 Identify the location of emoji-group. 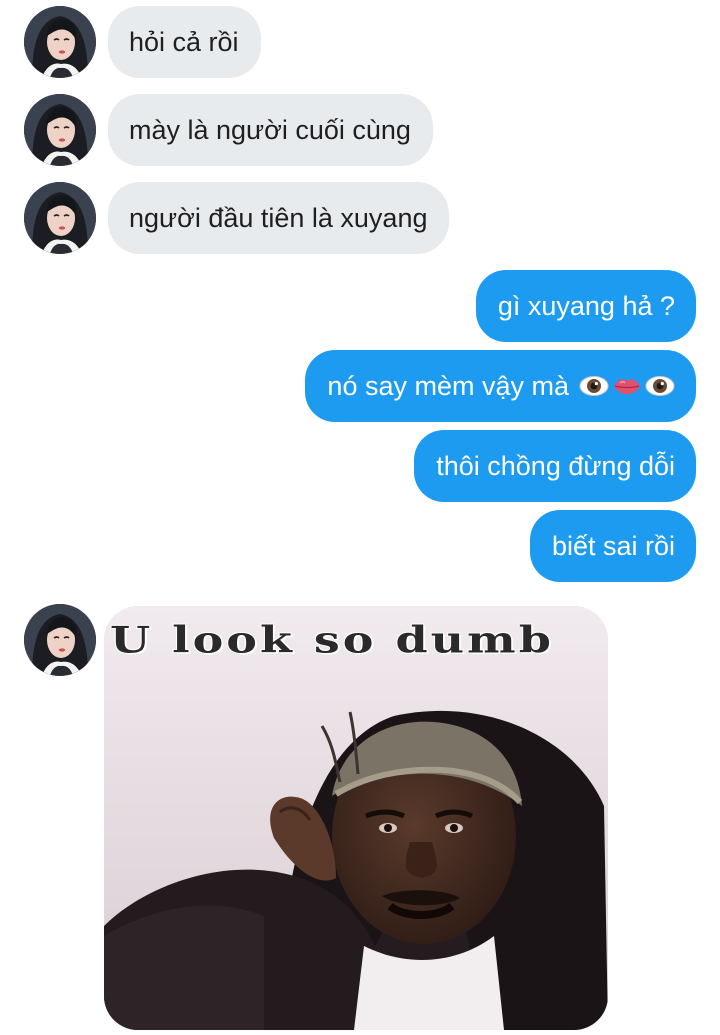
(627, 386).